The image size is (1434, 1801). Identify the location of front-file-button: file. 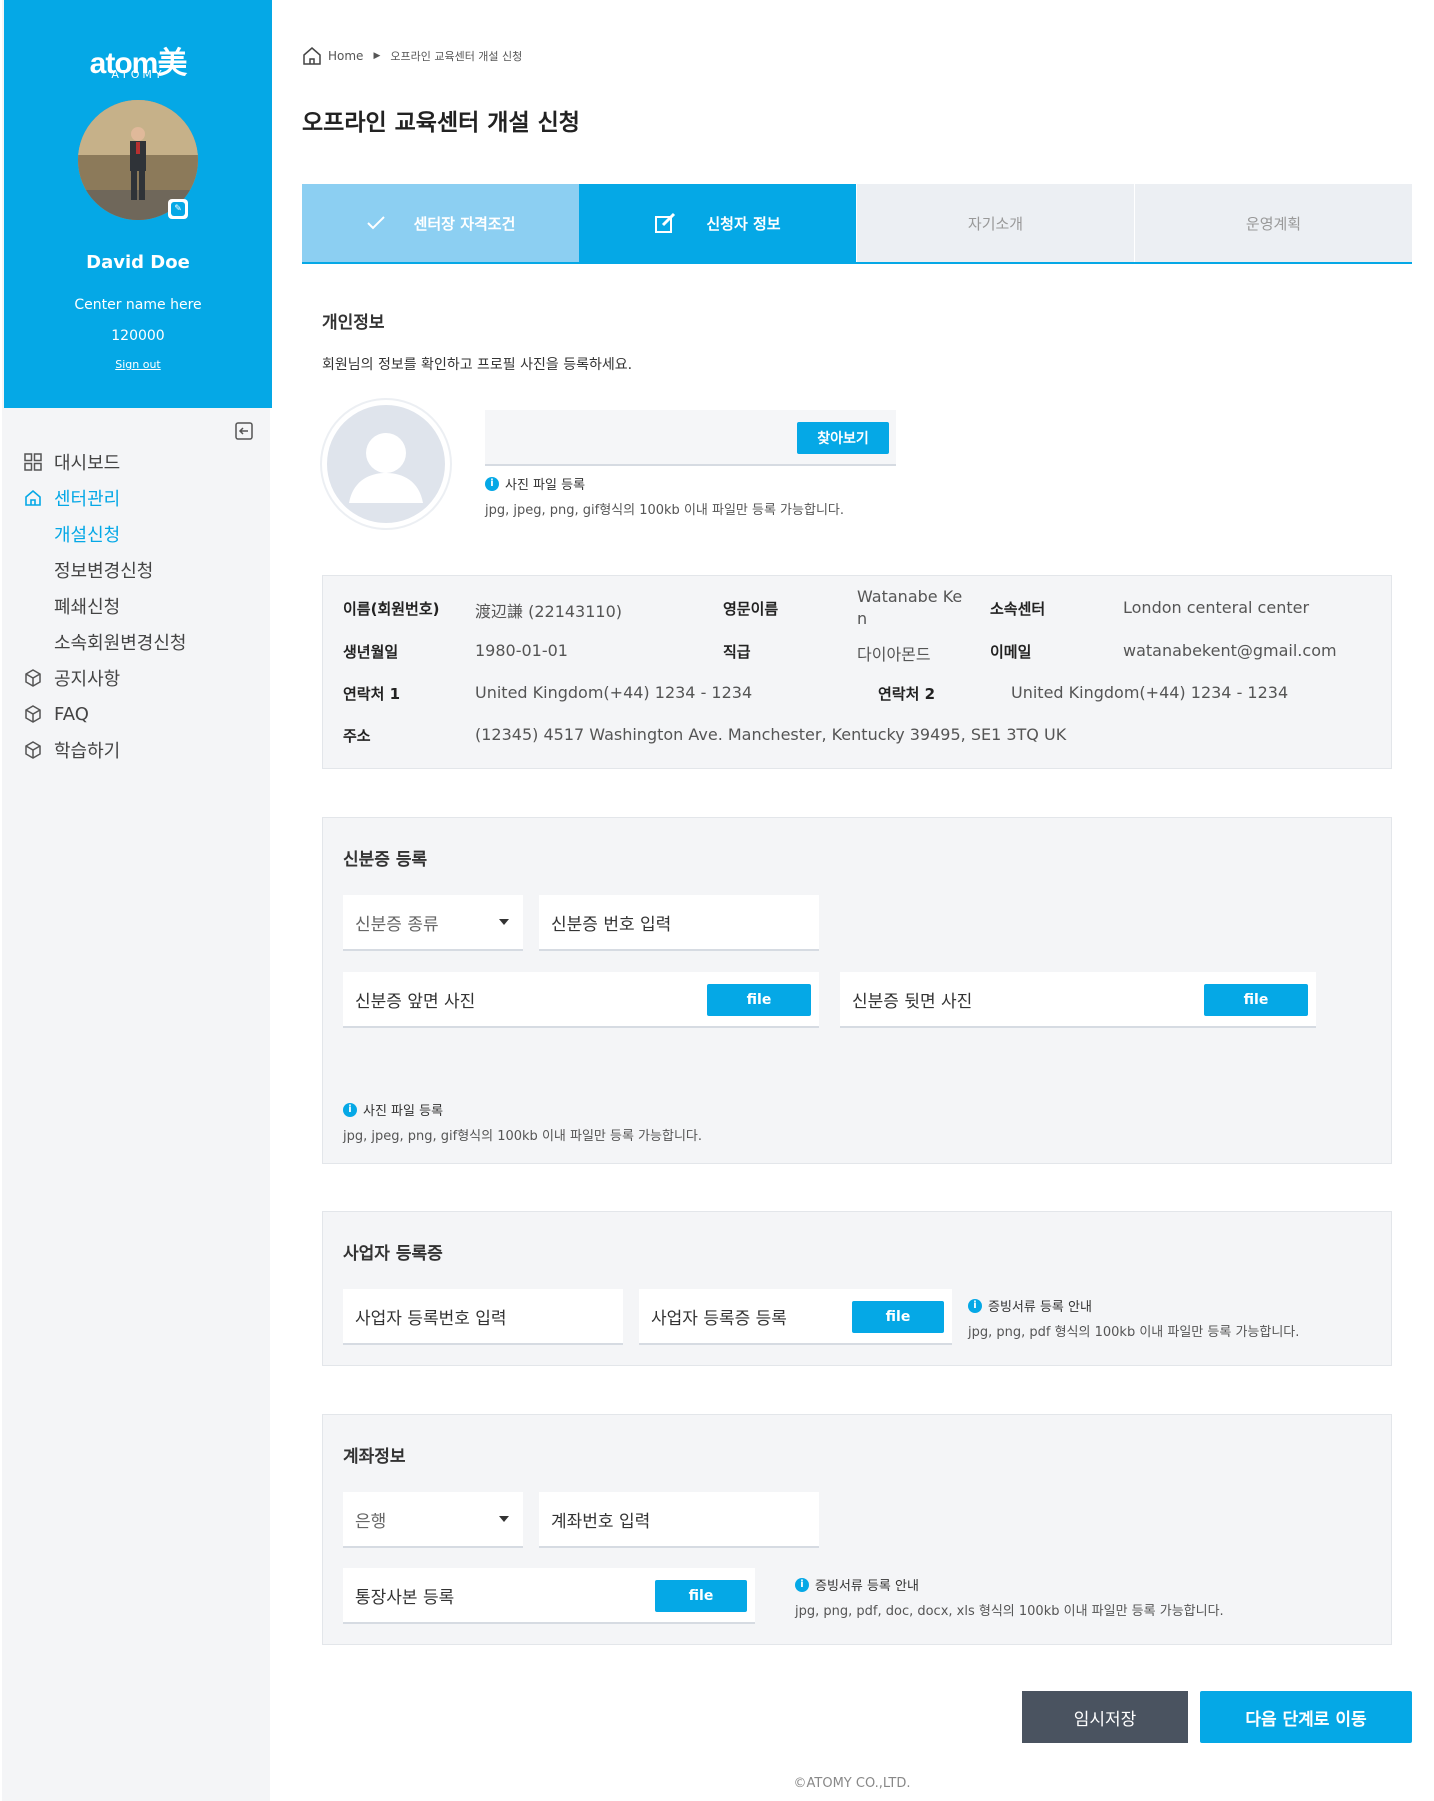
(759, 1000).